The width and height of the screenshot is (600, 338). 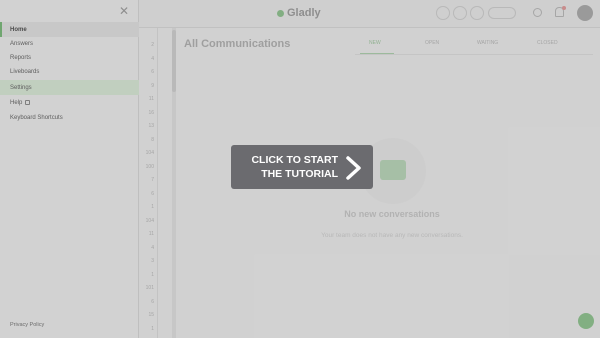 I want to click on start-tutorial-button: CLICK TO START THE TUTORIAL, so click(x=302, y=167).